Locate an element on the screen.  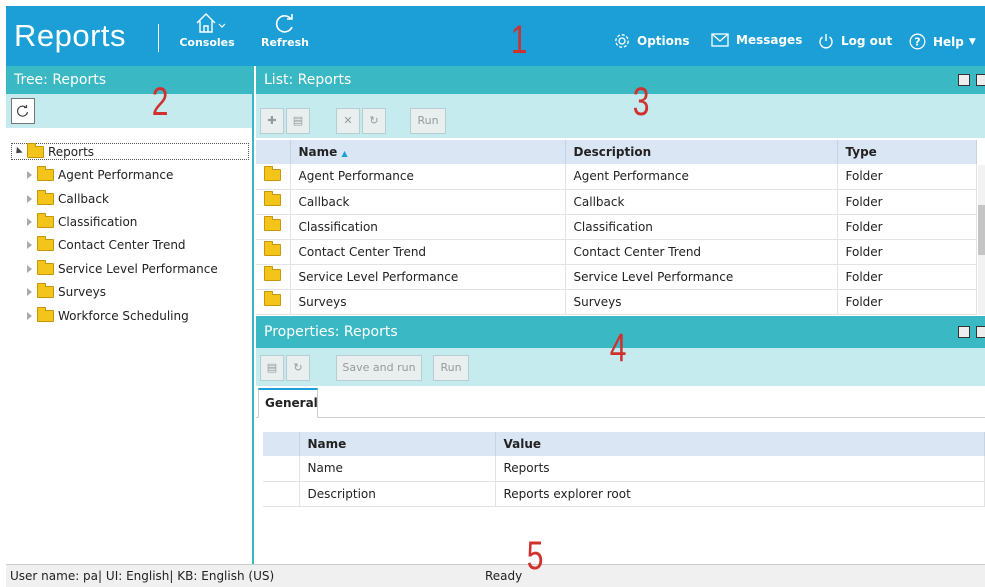
column-header-description: Description is located at coordinates (701, 152).